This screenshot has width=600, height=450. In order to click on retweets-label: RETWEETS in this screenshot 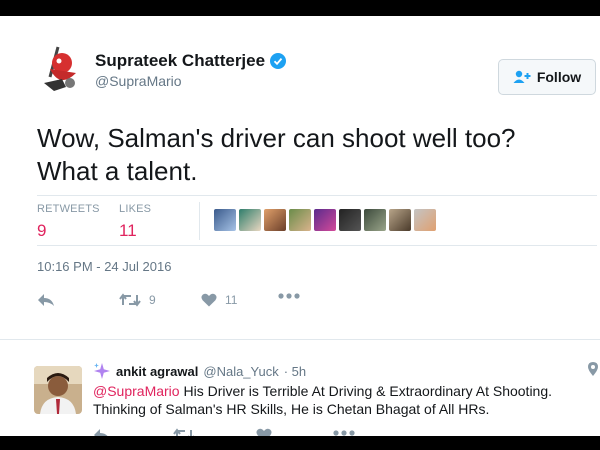, I will do `click(68, 209)`.